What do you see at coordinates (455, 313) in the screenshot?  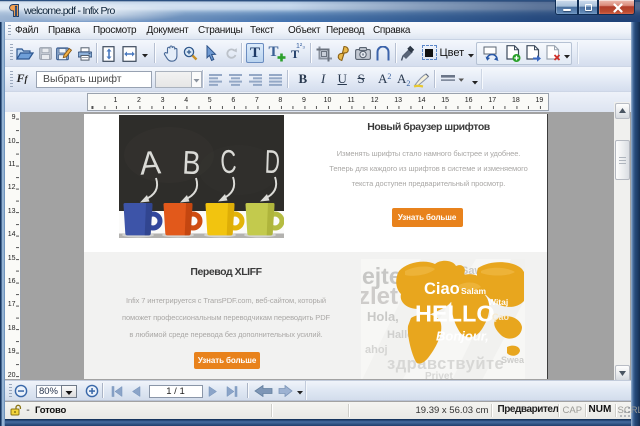 I see `svg-text: HELLO` at bounding box center [455, 313].